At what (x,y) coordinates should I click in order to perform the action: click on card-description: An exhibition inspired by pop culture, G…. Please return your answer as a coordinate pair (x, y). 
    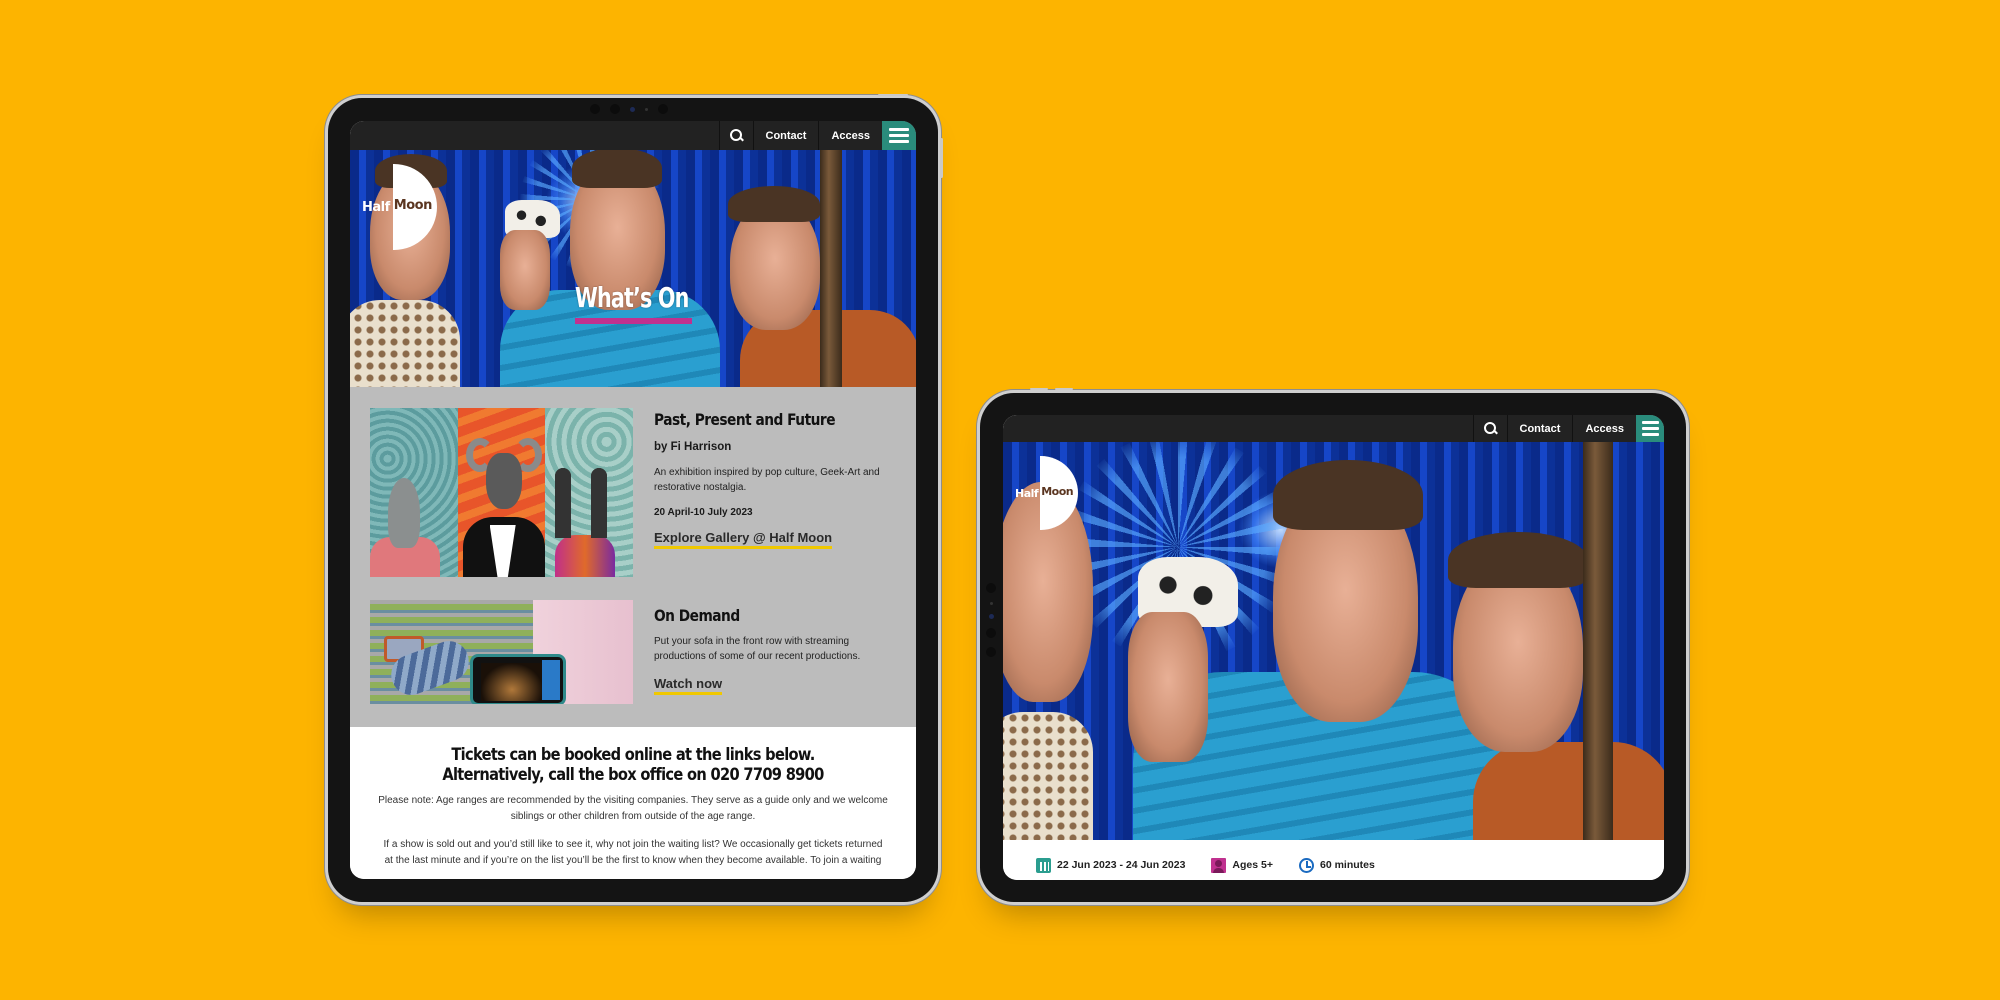
    Looking at the image, I should click on (767, 480).